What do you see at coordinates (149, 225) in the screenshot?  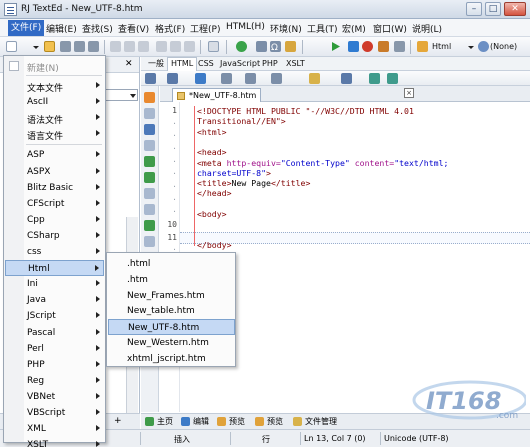 I see `line-number-icon` at bounding box center [149, 225].